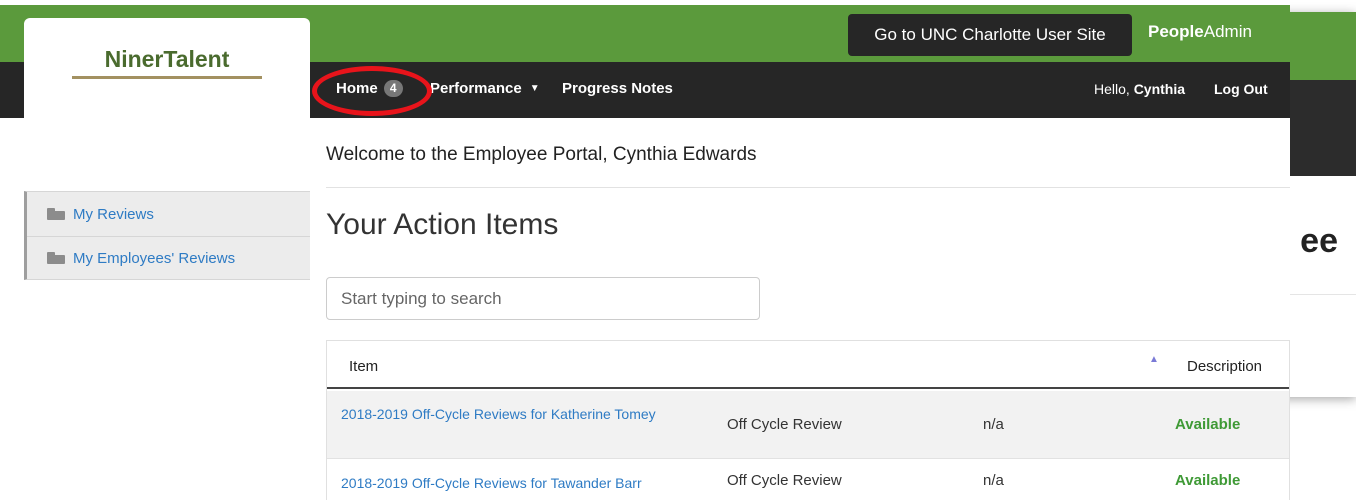 The width and height of the screenshot is (1356, 500). I want to click on sort-ascending-icon: ▲, so click(1154, 359).